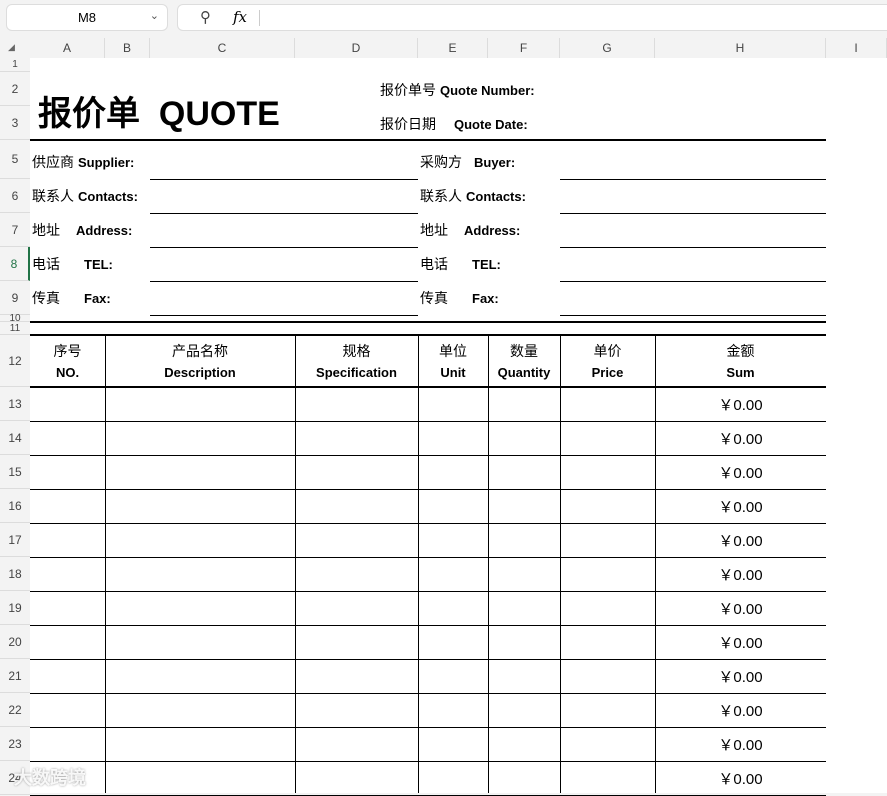 The width and height of the screenshot is (887, 796). What do you see at coordinates (67, 48) in the screenshot?
I see `column-header: A` at bounding box center [67, 48].